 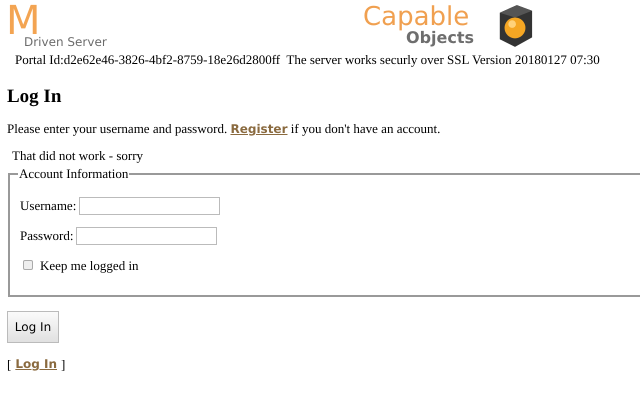 I want to click on status-text: Portal Id:d2e62e46-3826-4bf2-8759-18e26d2800ff The server works securly over SSL Version 20180127 07:30, so click(x=307, y=60).